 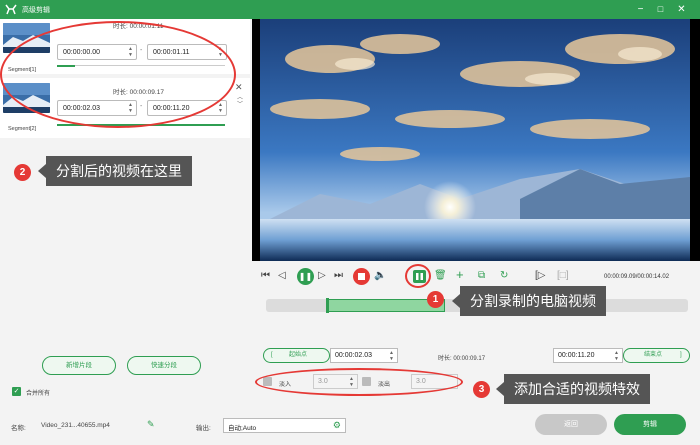 What do you see at coordinates (588, 355) in the screenshot?
I see `end-time-field: 00:00:11.20 ▲ ▼` at bounding box center [588, 355].